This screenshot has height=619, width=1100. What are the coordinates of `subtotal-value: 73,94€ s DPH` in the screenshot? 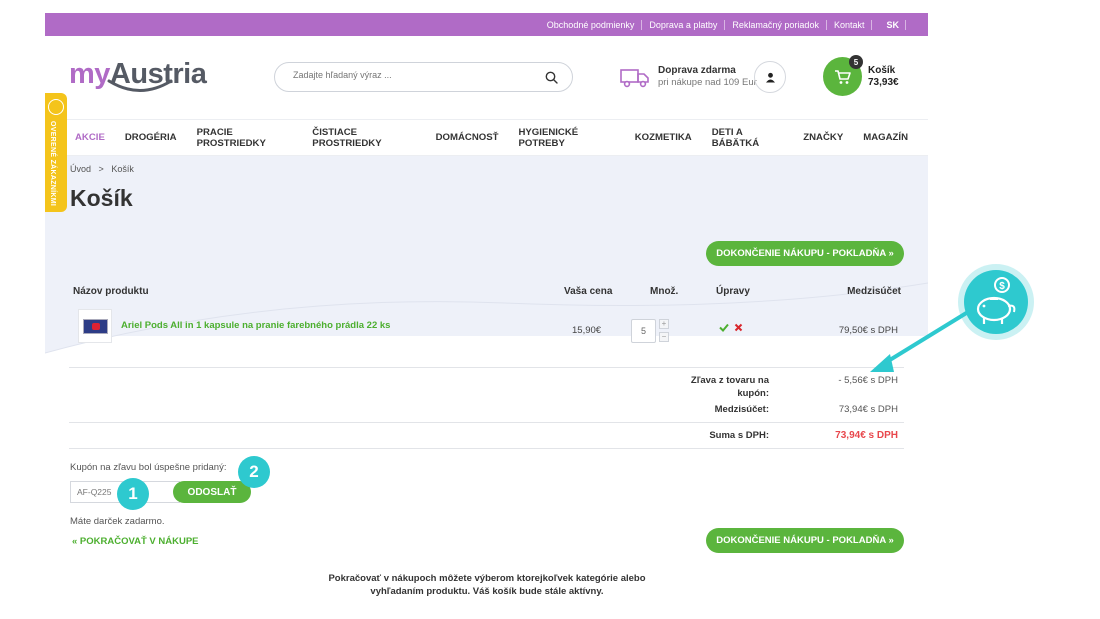 It's located at (868, 409).